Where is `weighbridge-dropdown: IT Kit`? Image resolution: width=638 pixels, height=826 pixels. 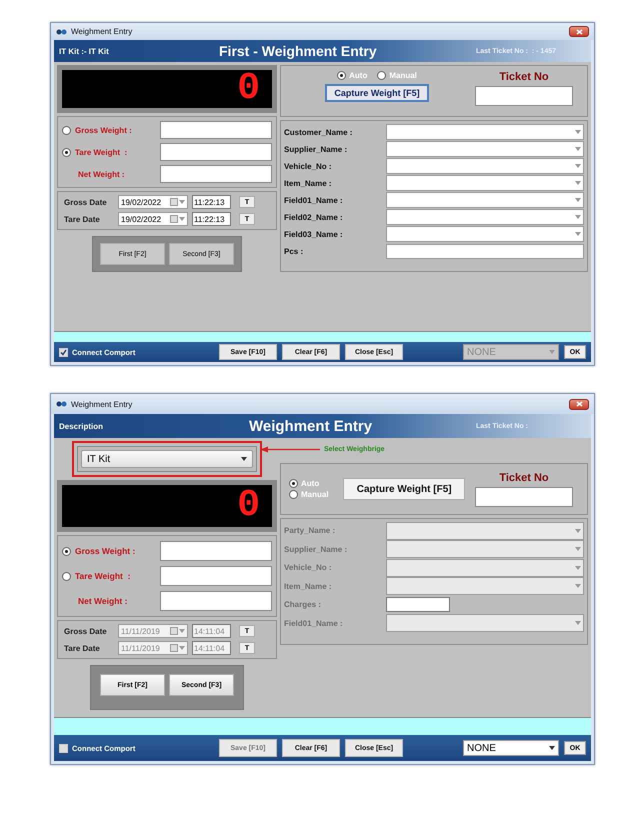
weighbridge-dropdown: IT Kit is located at coordinates (167, 459).